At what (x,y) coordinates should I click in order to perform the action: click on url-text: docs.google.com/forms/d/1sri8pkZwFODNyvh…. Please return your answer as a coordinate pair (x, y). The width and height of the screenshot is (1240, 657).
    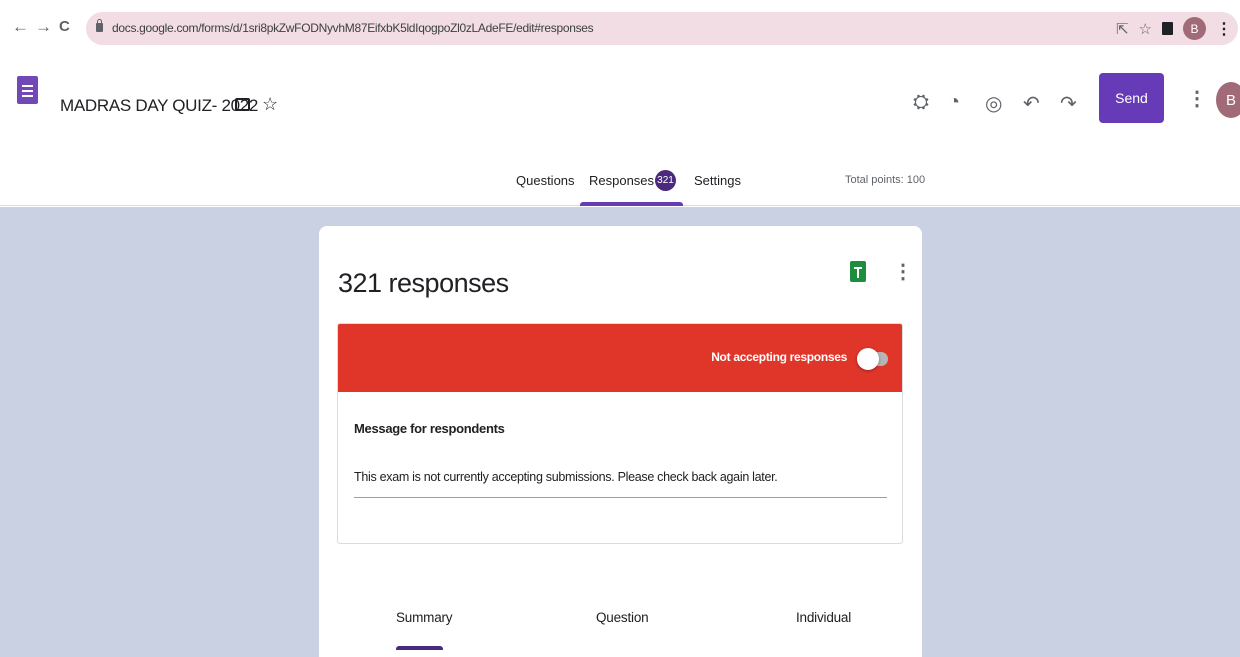
    Looking at the image, I should click on (353, 28).